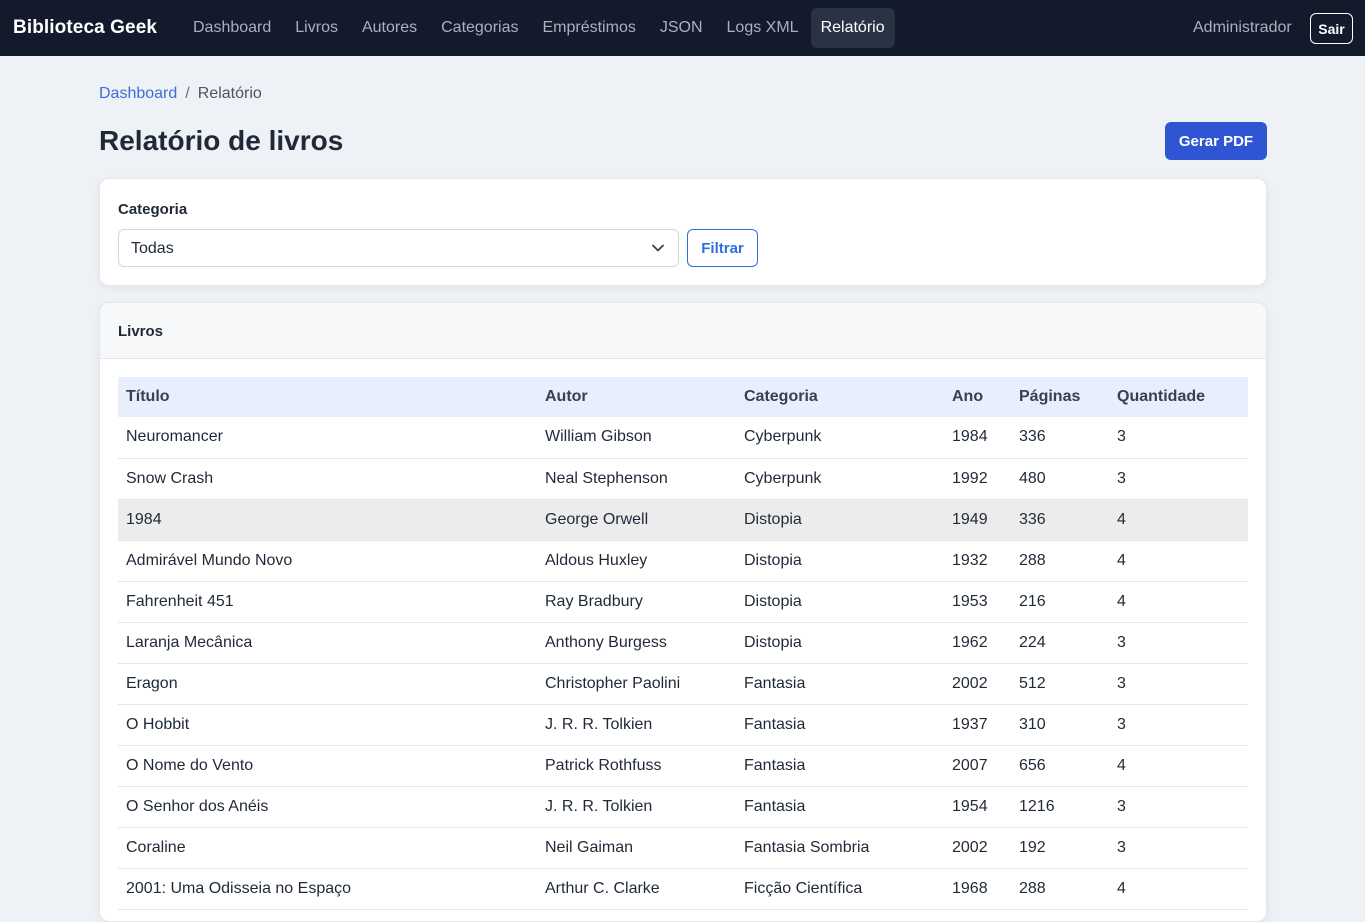  What do you see at coordinates (152, 683) in the screenshot?
I see `table-cell: Eragon` at bounding box center [152, 683].